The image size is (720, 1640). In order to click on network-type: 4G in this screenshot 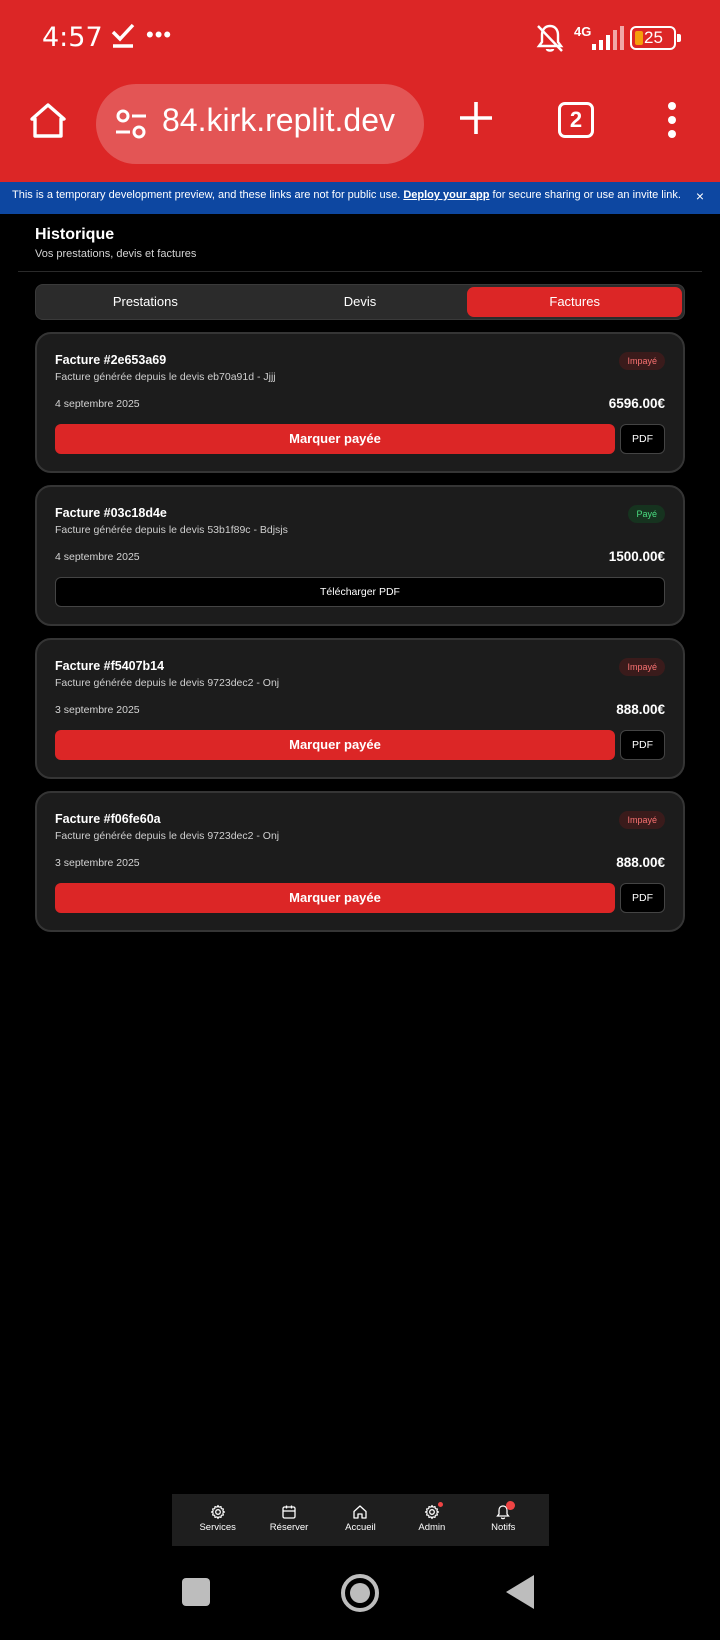, I will do `click(583, 31)`.